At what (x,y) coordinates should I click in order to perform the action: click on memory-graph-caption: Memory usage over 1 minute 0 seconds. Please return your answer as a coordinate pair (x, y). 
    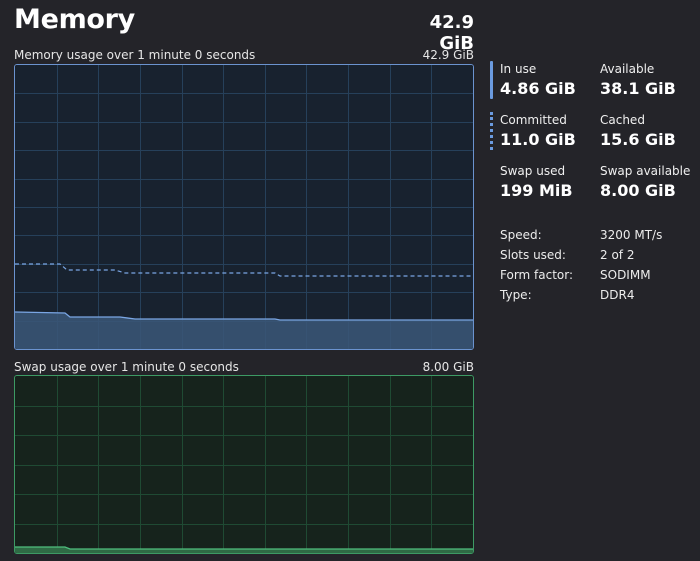
    Looking at the image, I should click on (135, 55).